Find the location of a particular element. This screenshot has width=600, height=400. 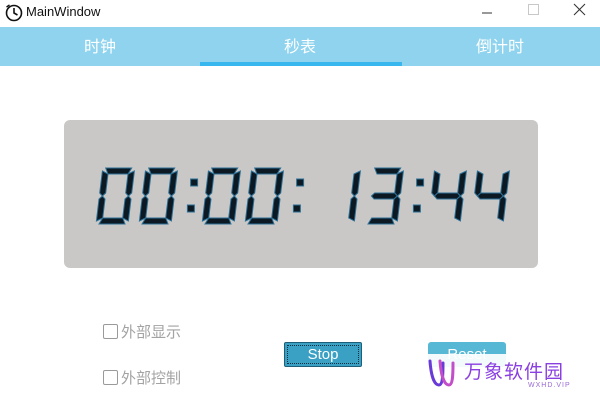

external-control-option: 外部控制 is located at coordinates (142, 377).